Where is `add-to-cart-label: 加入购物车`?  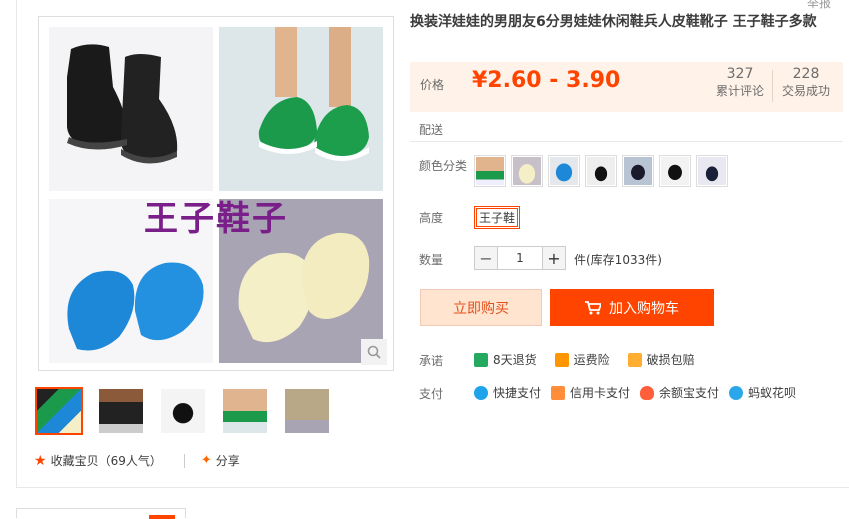
add-to-cart-label: 加入购物车 is located at coordinates (644, 308).